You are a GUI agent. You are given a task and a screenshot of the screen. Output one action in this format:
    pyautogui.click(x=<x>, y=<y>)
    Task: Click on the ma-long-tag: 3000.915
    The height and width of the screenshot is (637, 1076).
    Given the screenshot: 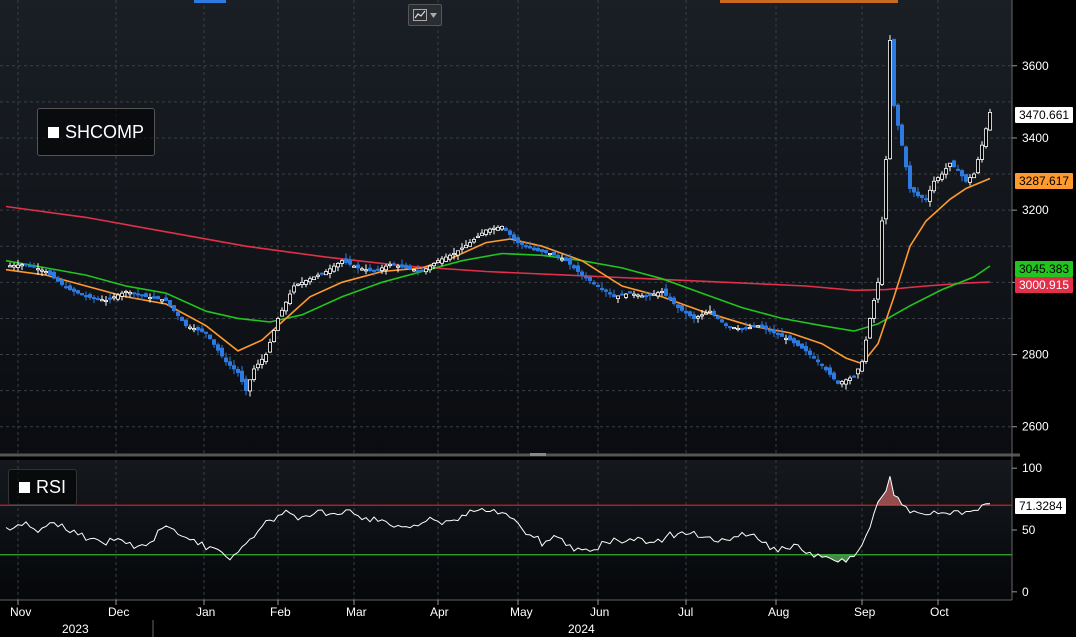 What is the action you would take?
    pyautogui.click(x=1044, y=285)
    